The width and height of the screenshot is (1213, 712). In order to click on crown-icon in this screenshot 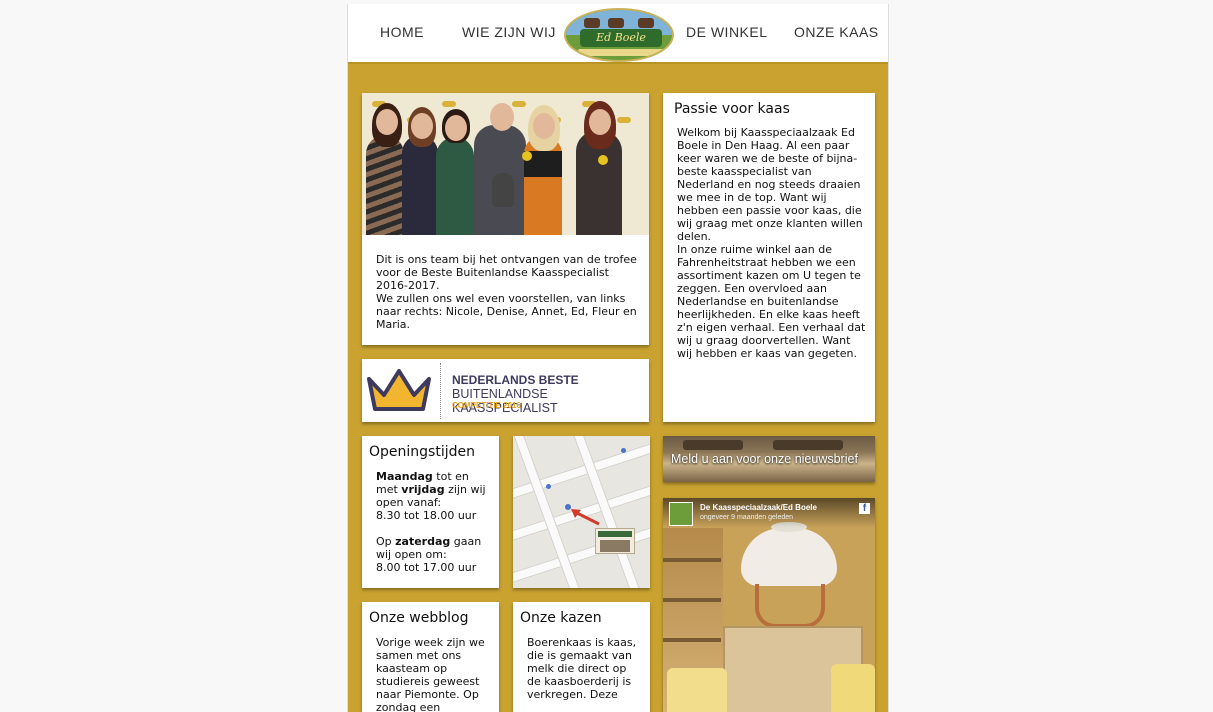, I will do `click(399, 390)`.